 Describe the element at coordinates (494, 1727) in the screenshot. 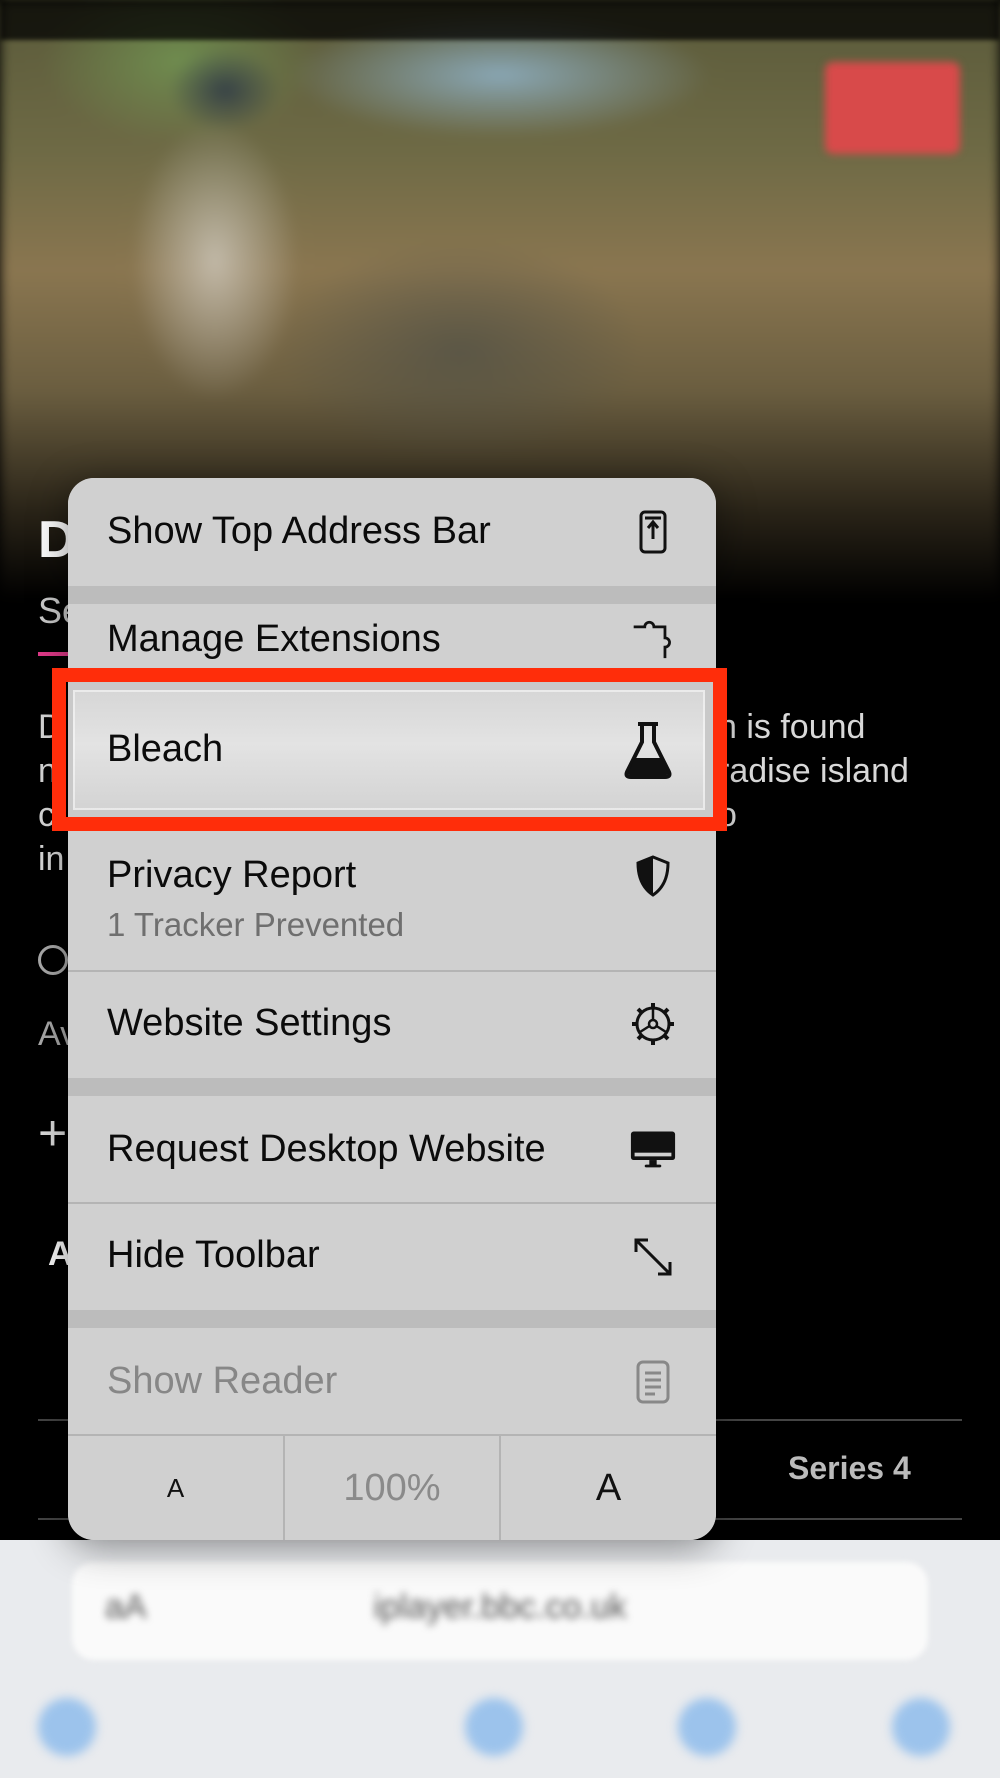

I see `share-icon` at that location.